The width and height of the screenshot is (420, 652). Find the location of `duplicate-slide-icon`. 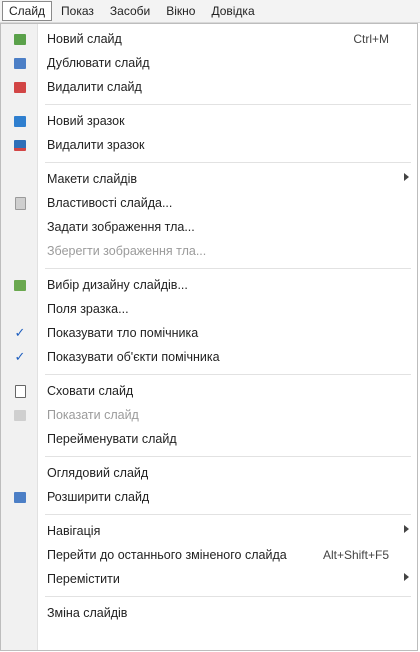

duplicate-slide-icon is located at coordinates (20, 63).